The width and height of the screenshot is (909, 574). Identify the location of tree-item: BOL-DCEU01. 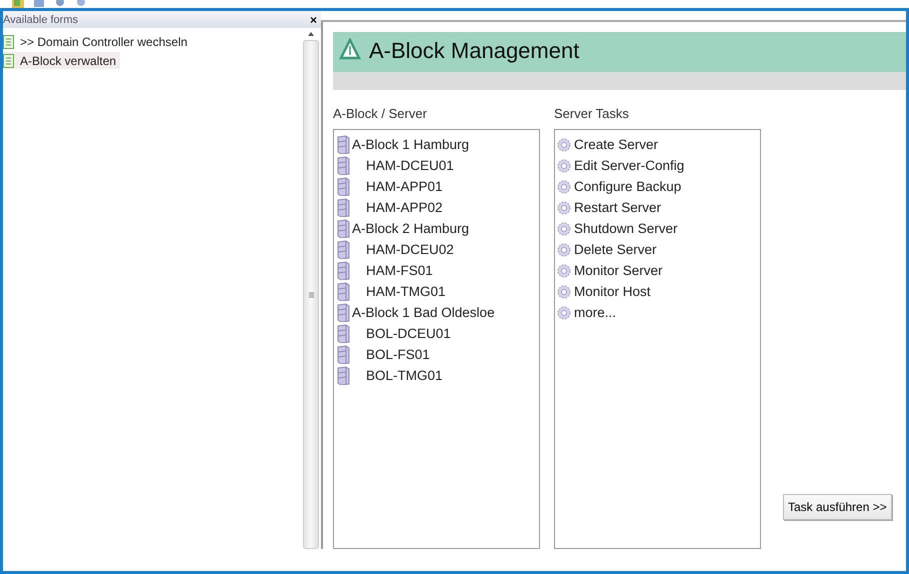
(393, 333).